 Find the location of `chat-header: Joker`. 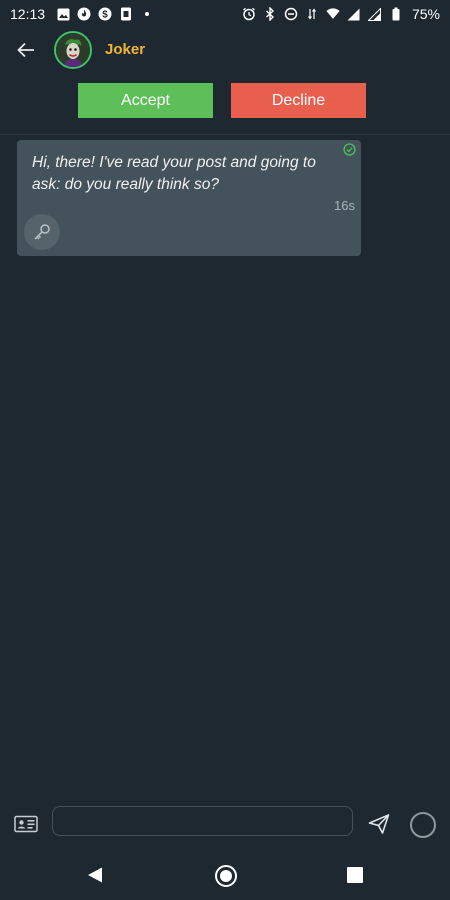

chat-header: Joker is located at coordinates (225, 50).